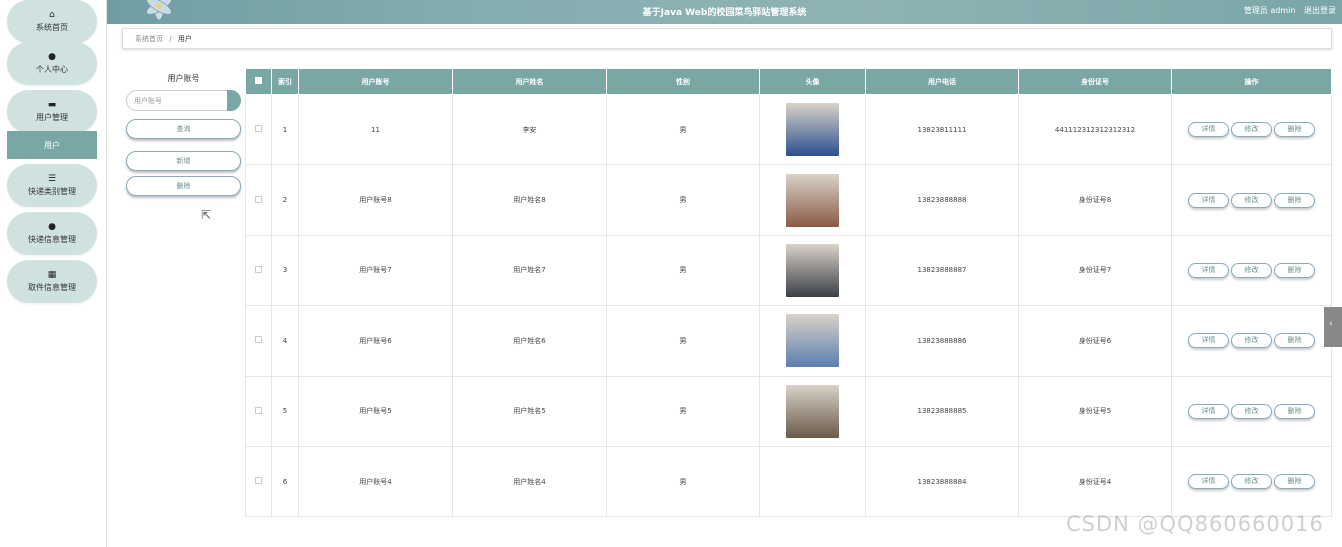 This screenshot has height=547, width=1342. I want to click on sidebar-item-3: ☰ 快递类别管理, so click(52, 185).